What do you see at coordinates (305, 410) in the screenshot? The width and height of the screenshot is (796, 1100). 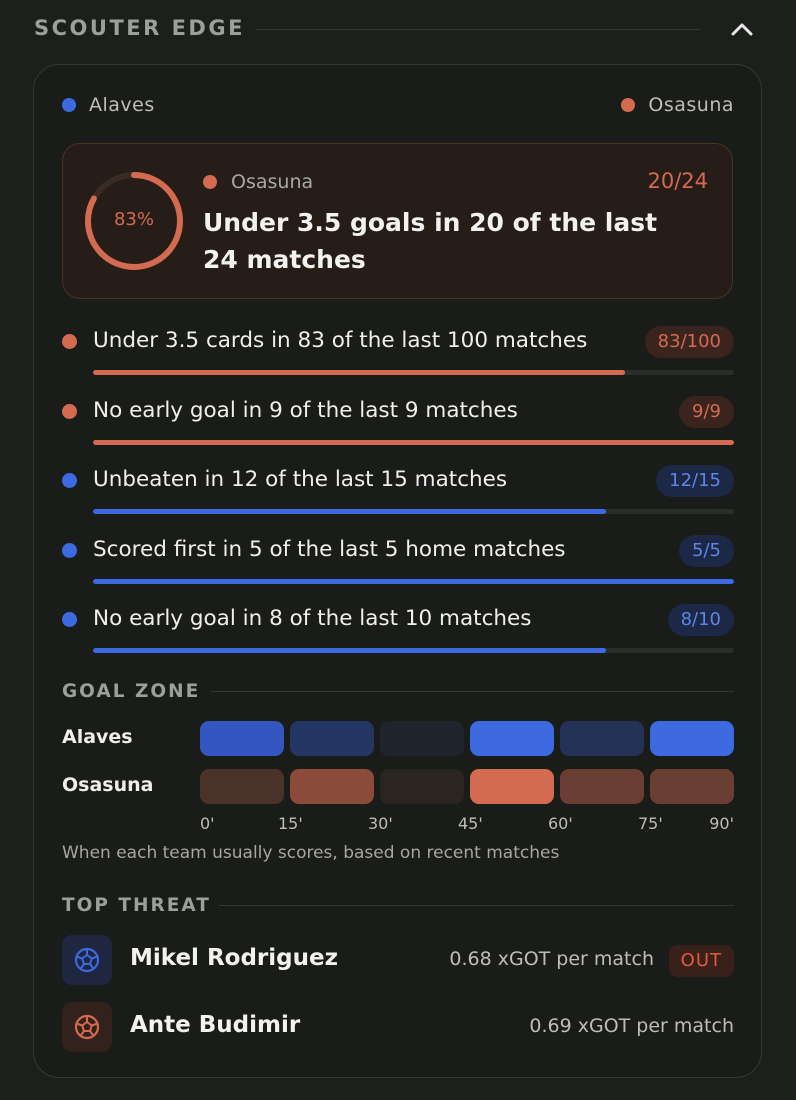 I see `stat-text: No early goal in 9 of the last 9 matches` at bounding box center [305, 410].